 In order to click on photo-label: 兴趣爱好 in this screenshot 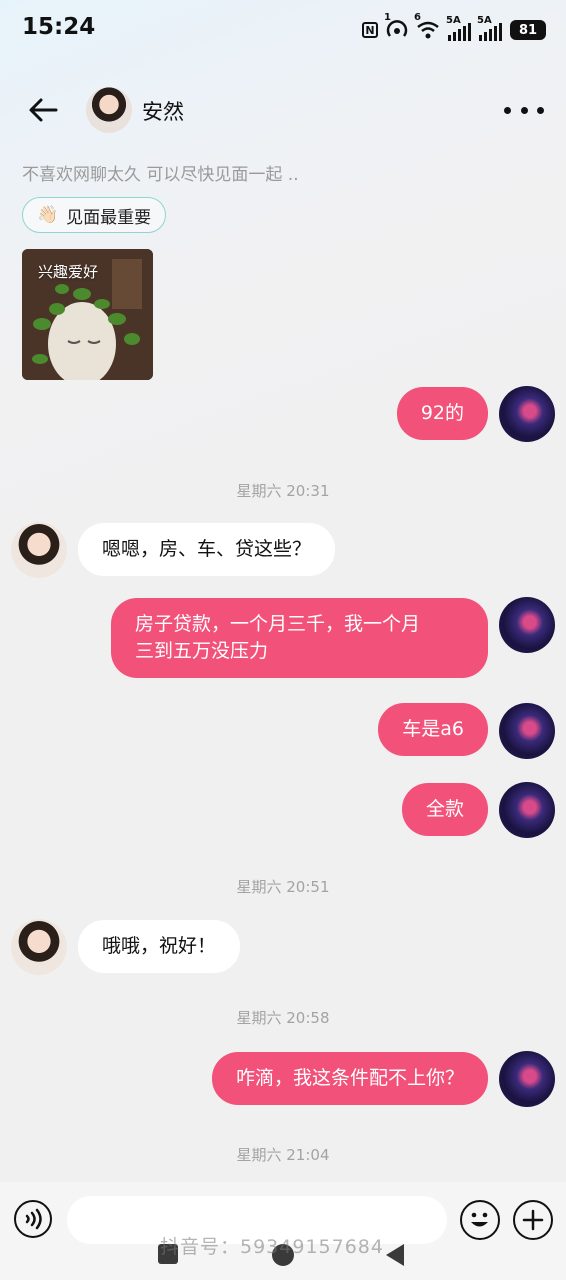, I will do `click(68, 272)`.